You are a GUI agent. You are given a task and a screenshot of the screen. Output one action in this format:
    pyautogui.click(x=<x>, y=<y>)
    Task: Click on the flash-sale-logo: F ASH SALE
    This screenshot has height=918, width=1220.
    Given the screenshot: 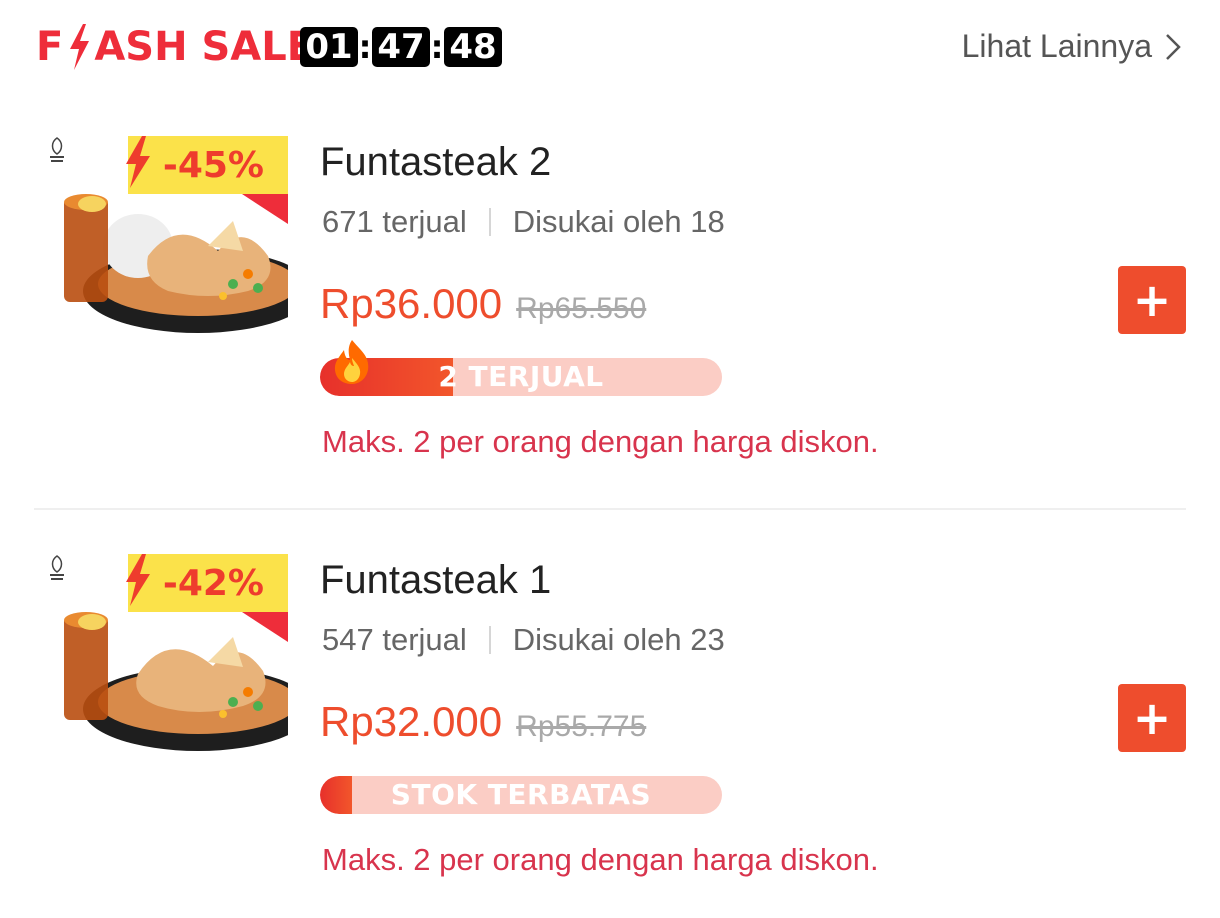 What is the action you would take?
    pyautogui.click(x=175, y=47)
    